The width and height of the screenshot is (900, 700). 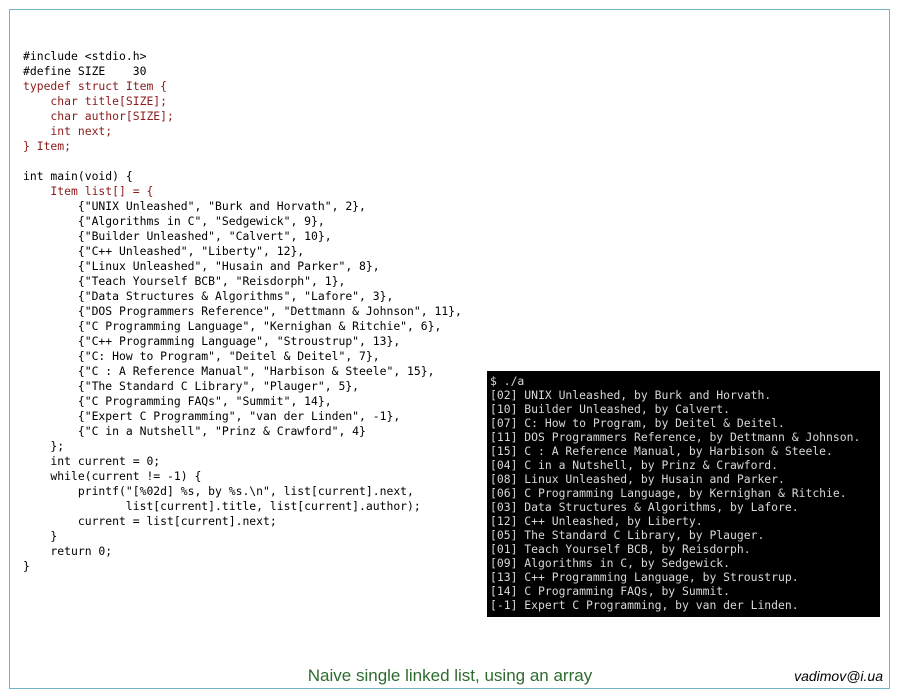 What do you see at coordinates (92, 461) in the screenshot?
I see `code-line: int current = 0;` at bounding box center [92, 461].